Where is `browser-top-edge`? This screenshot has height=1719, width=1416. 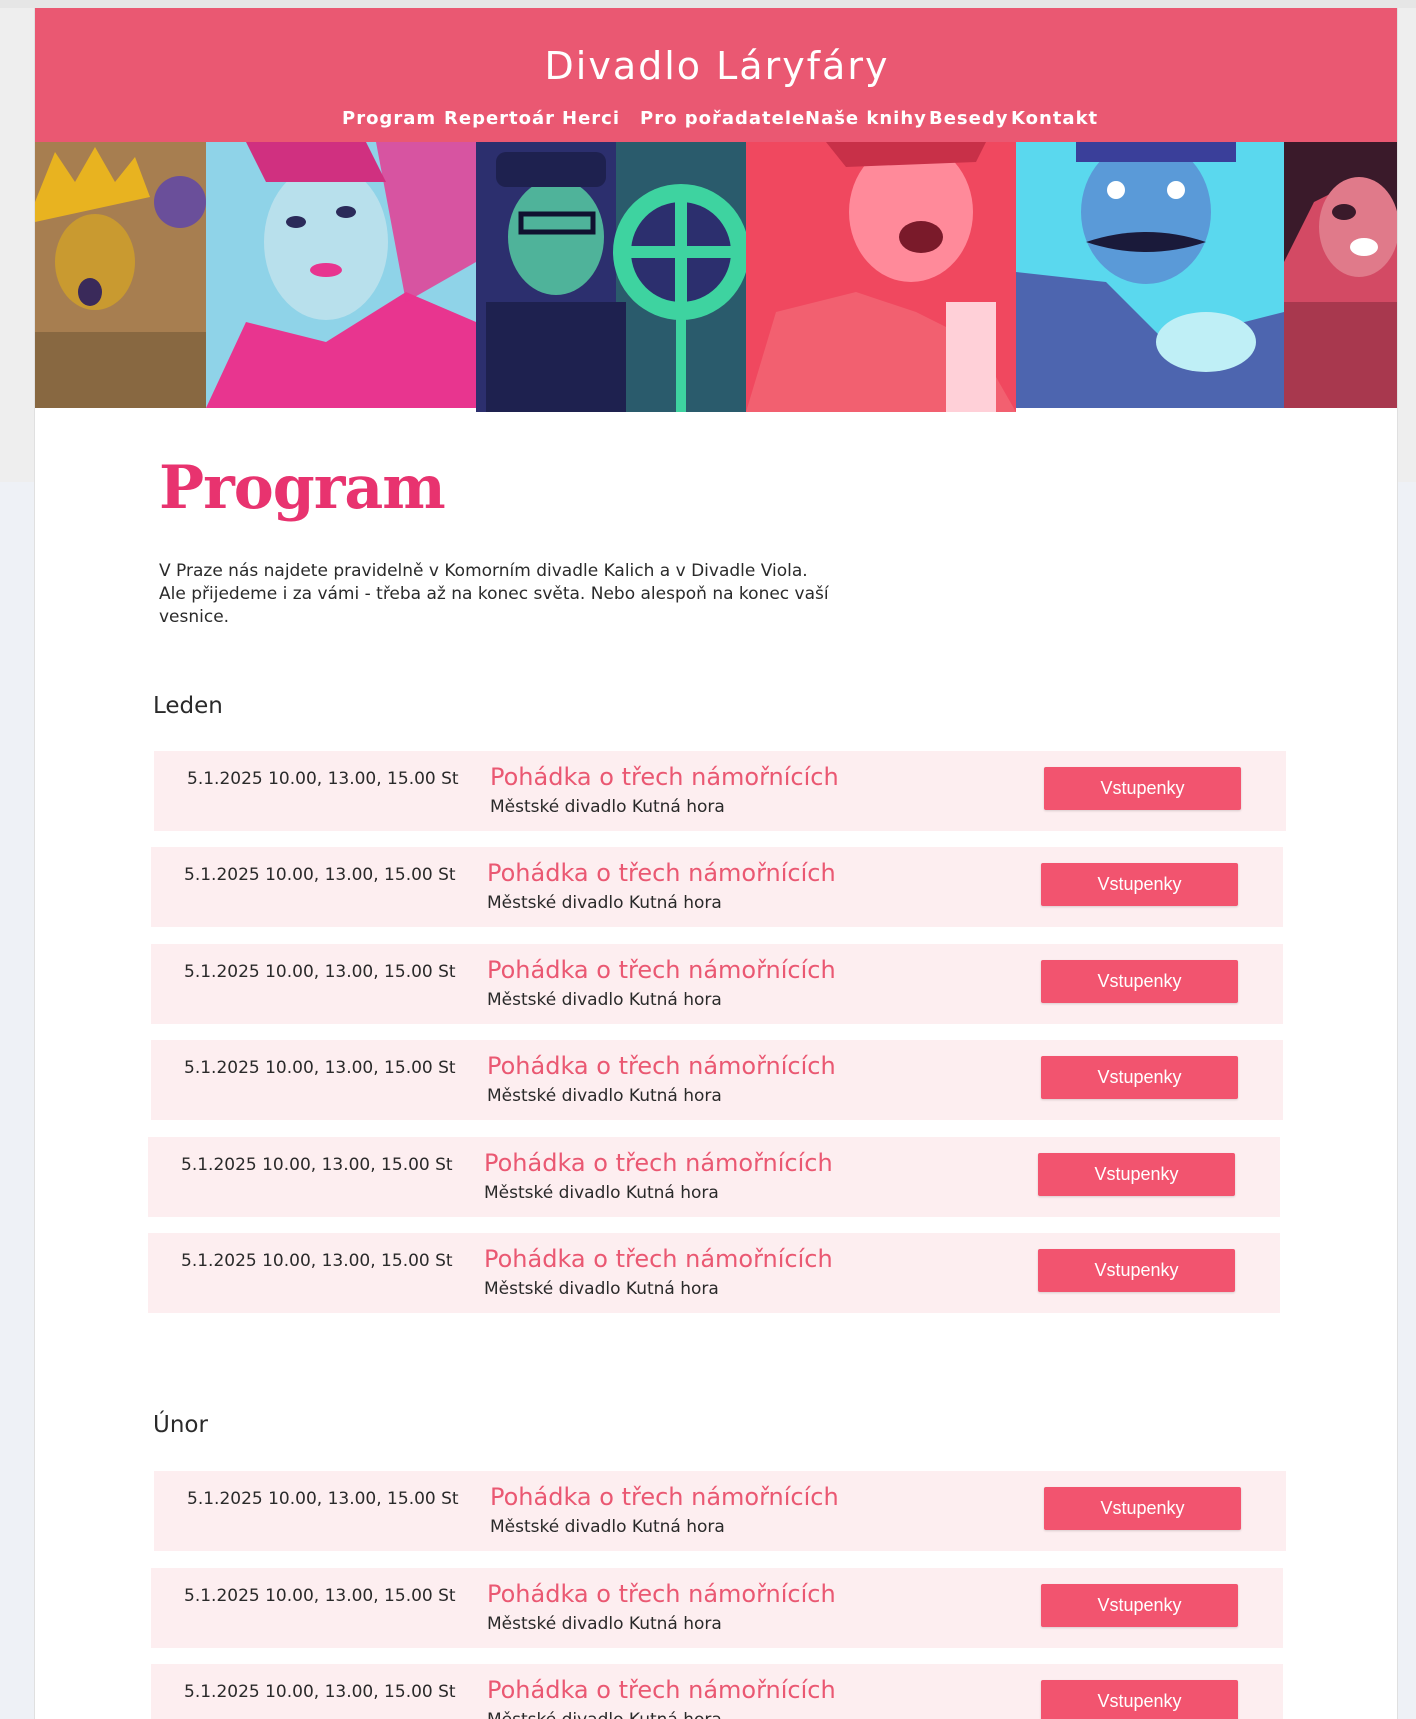
browser-top-edge is located at coordinates (708, 4).